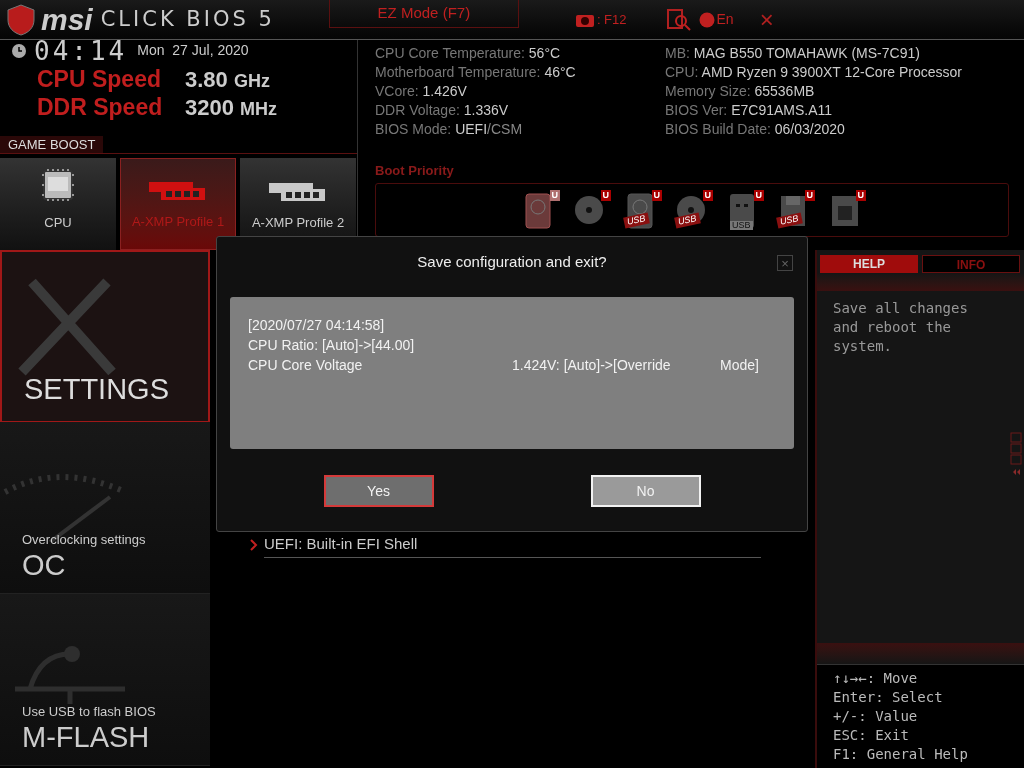  What do you see at coordinates (105, 336) in the screenshot?
I see `nav-tile: SETTINGS` at bounding box center [105, 336].